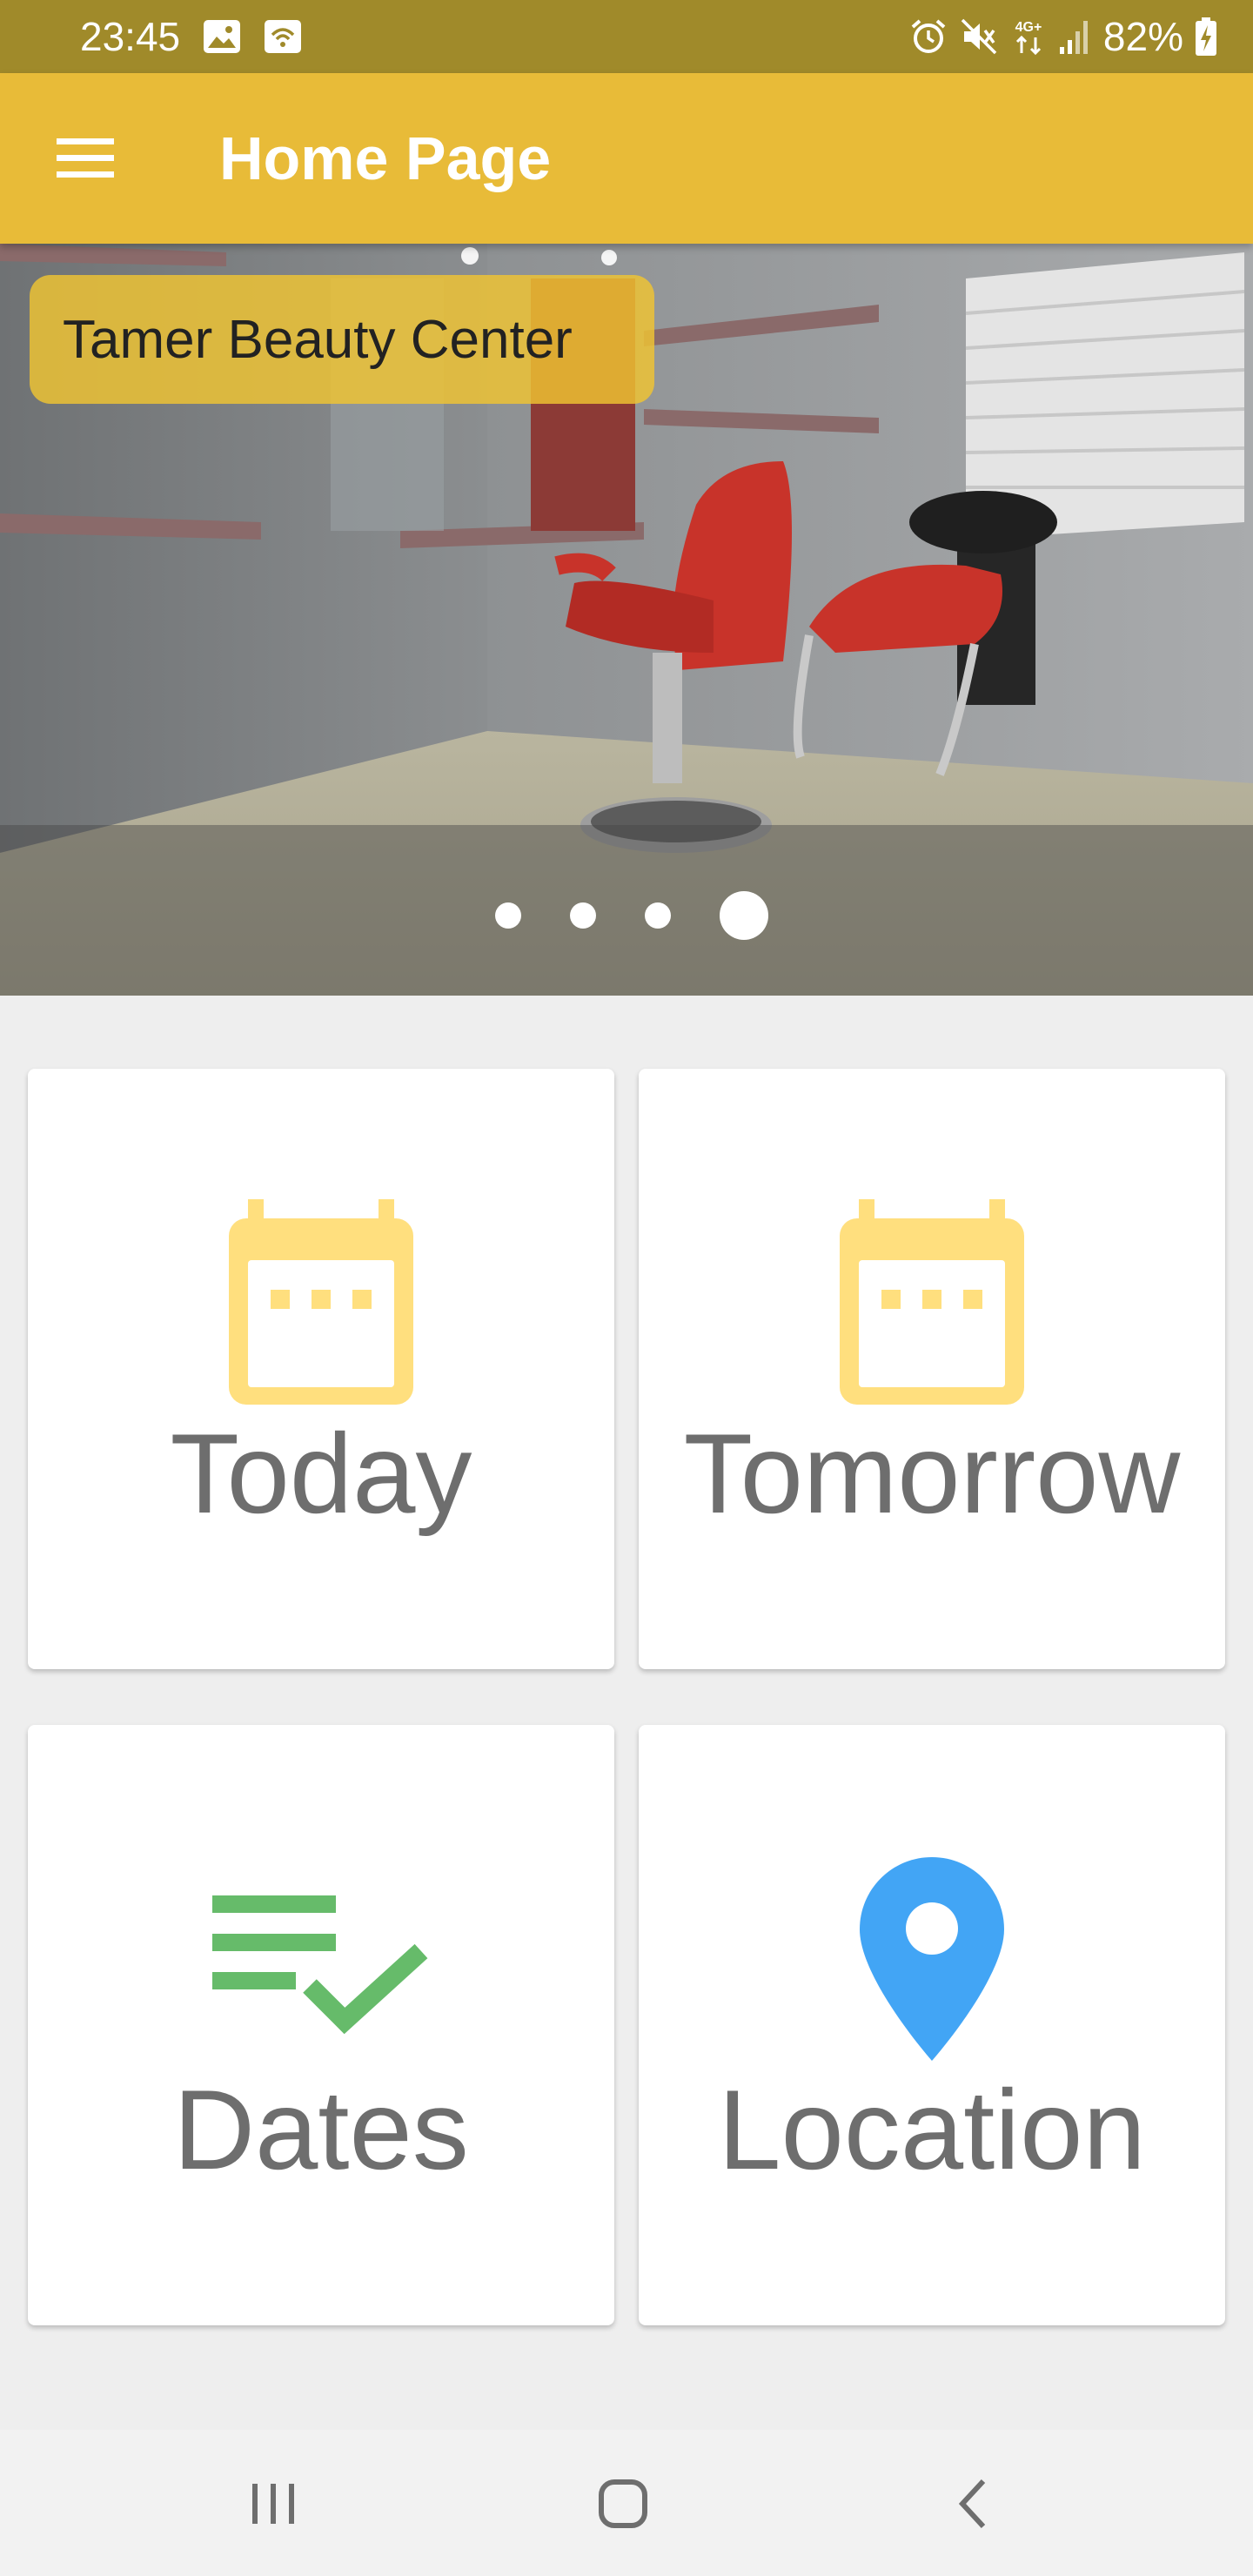 Image resolution: width=1253 pixels, height=2576 pixels. I want to click on page-title: Home Page, so click(385, 158).